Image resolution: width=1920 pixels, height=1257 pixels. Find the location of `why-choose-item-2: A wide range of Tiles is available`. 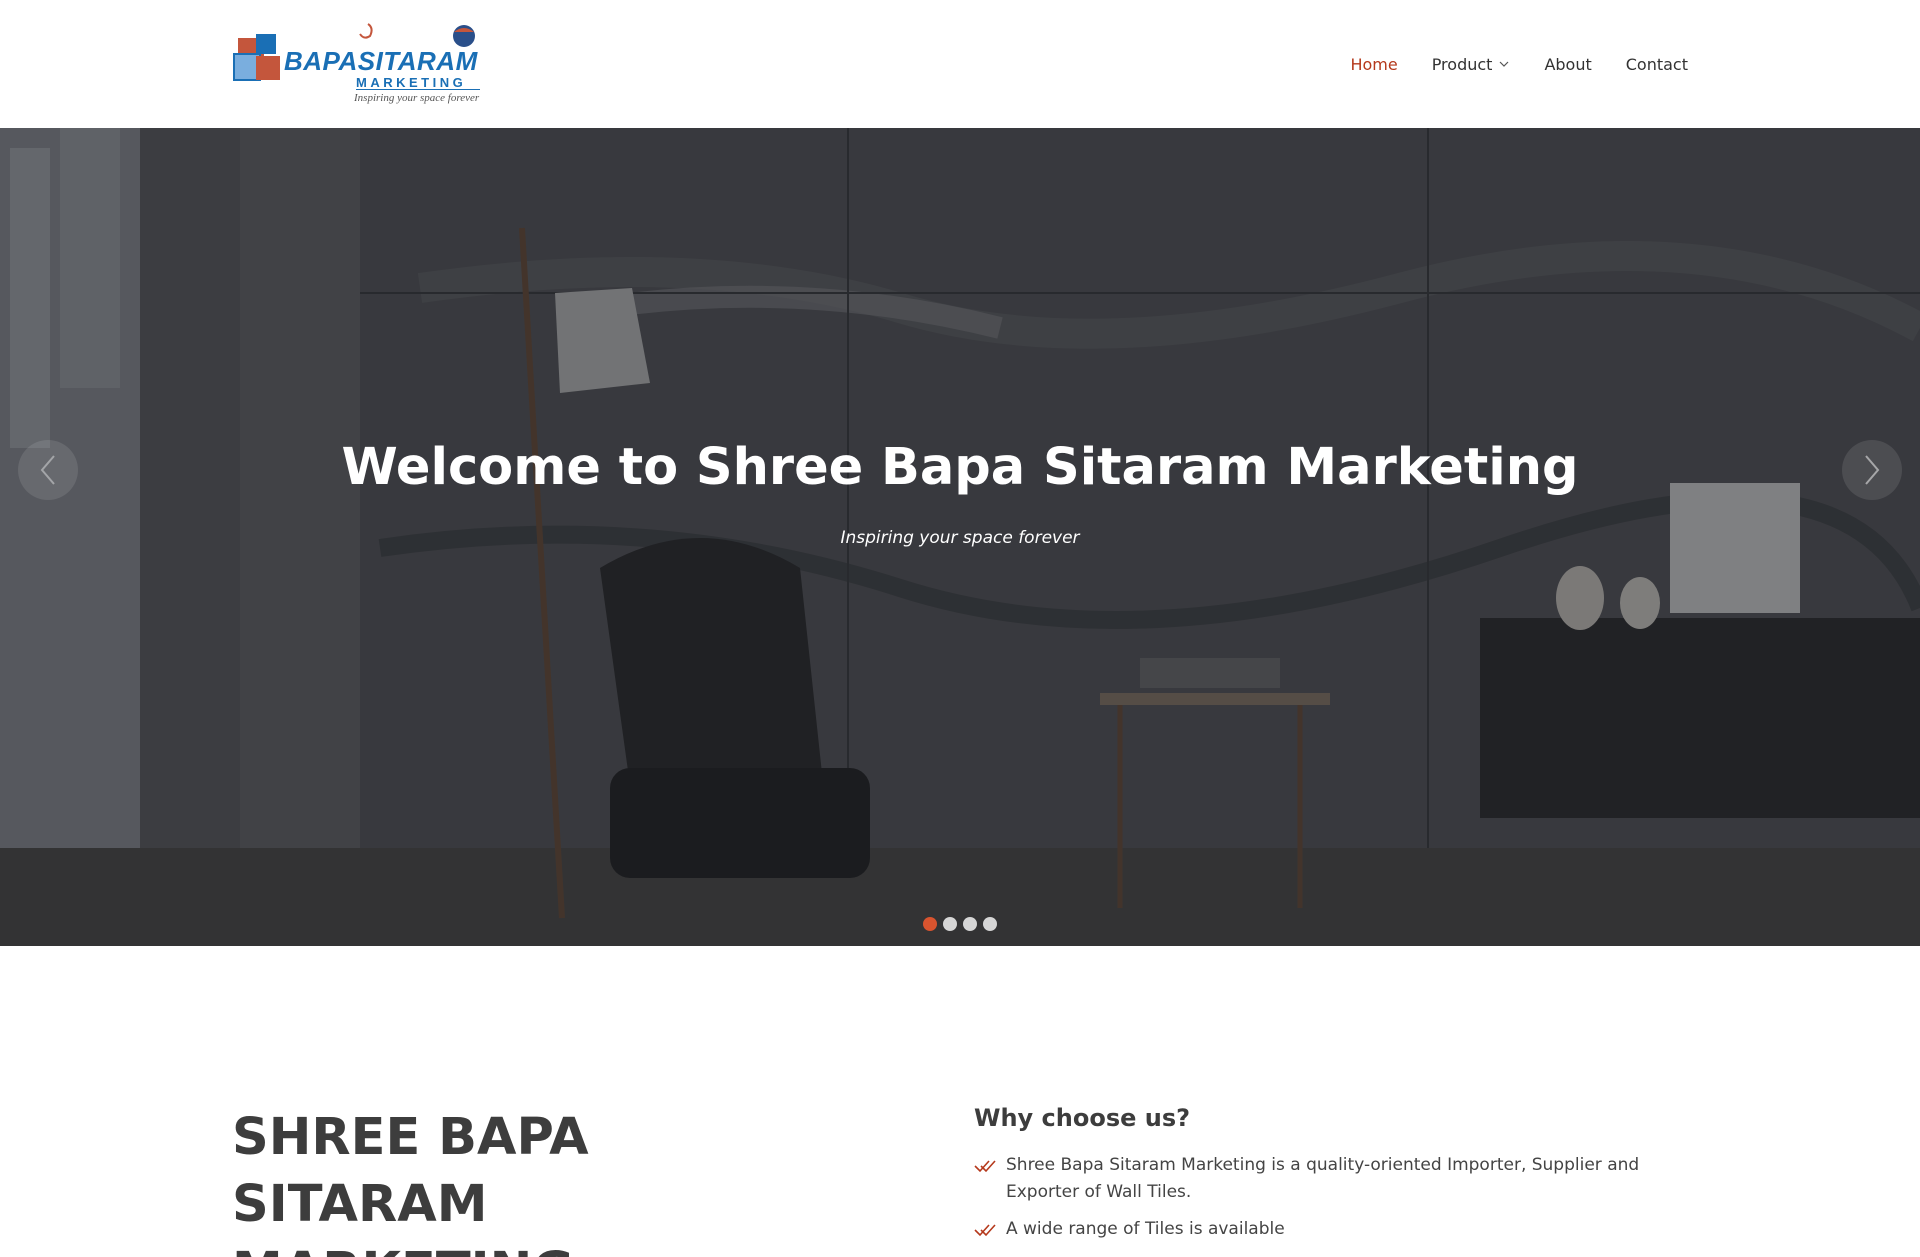

why-choose-item-2: A wide range of Tiles is available is located at coordinates (1145, 1229).